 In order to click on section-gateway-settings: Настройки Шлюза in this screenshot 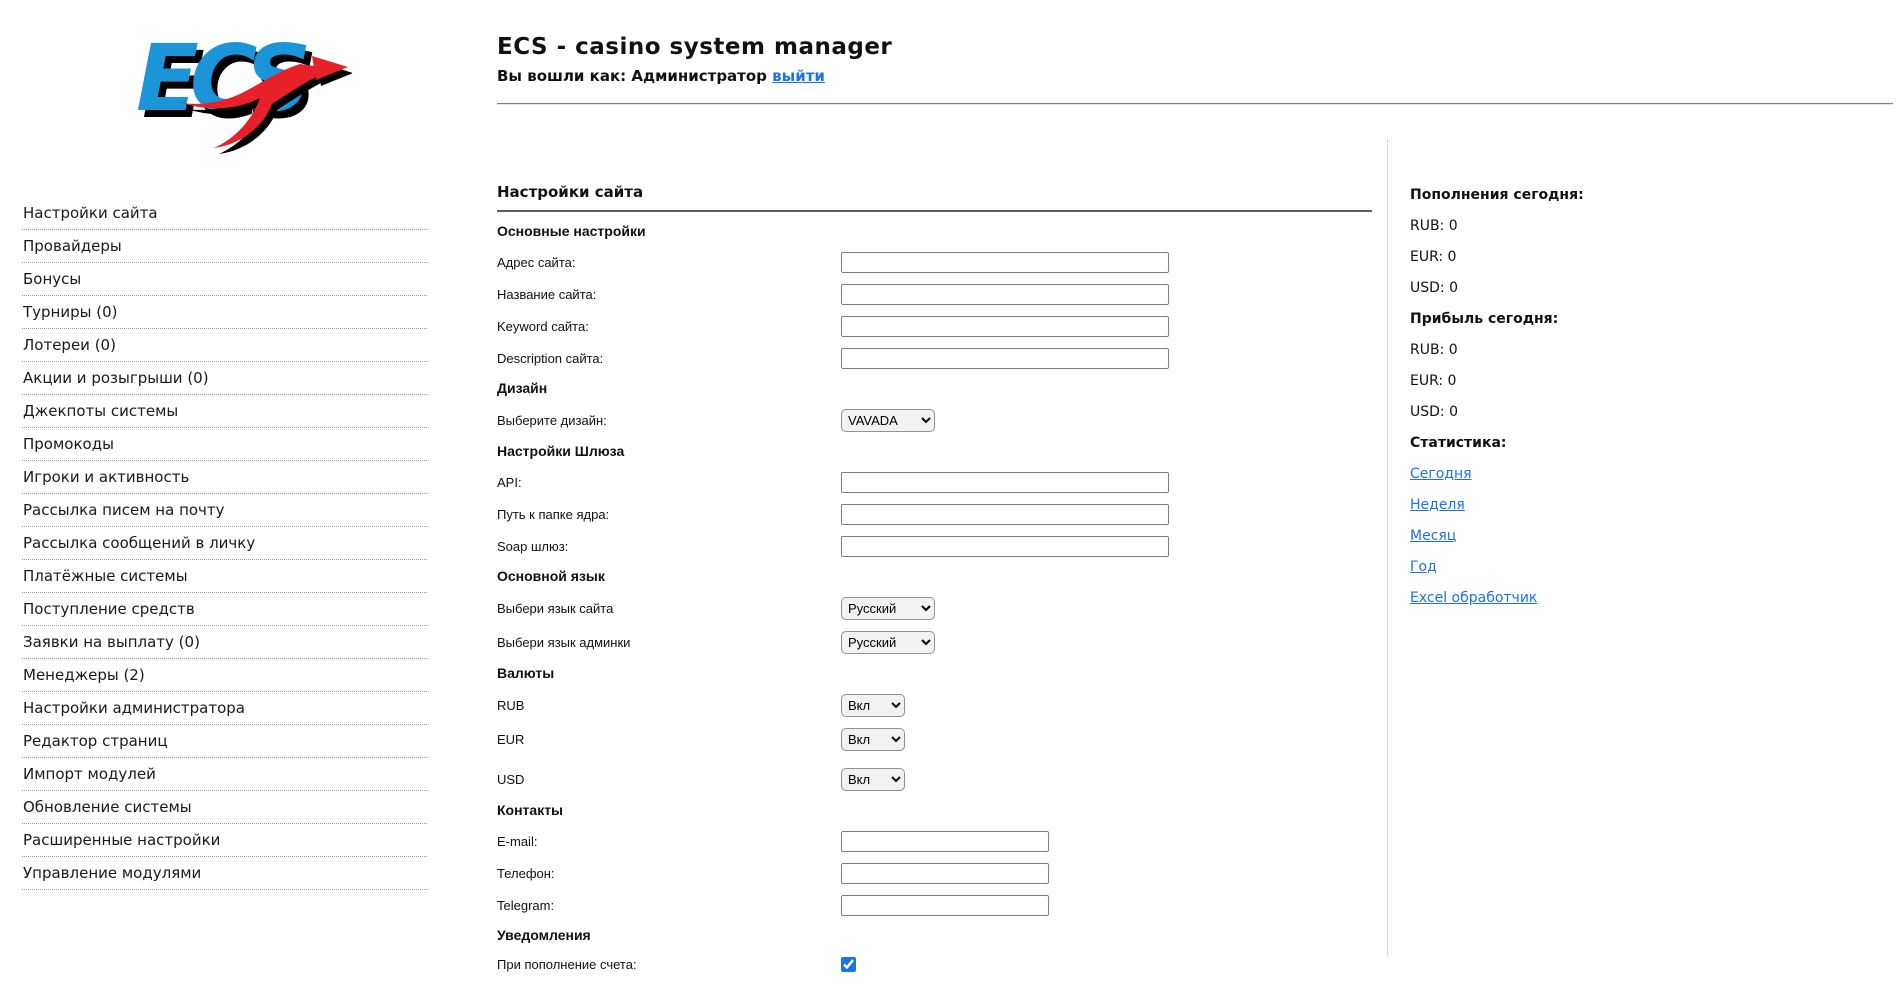, I will do `click(561, 451)`.